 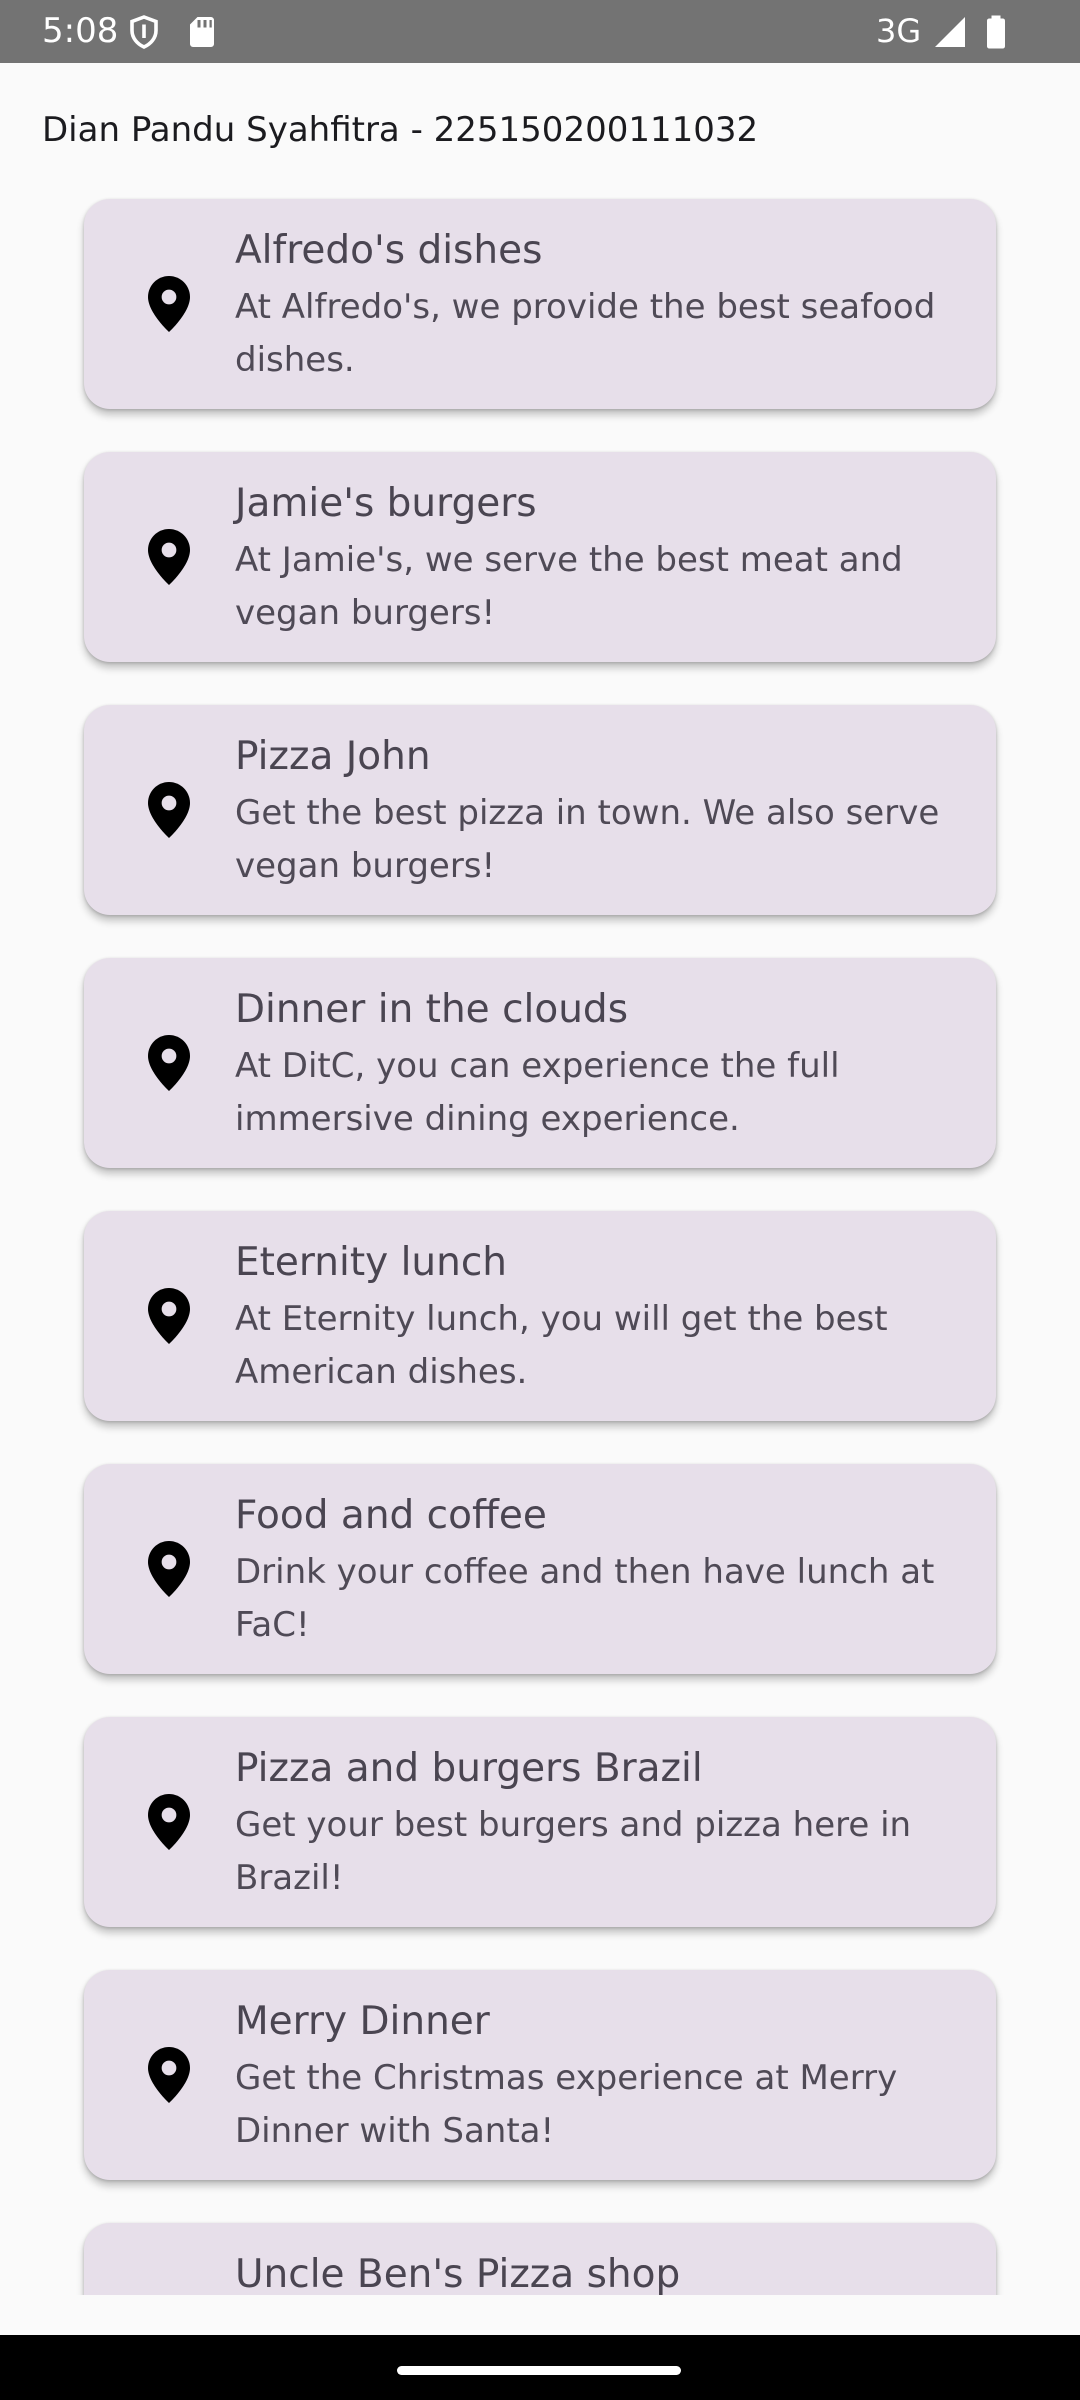 I want to click on restaurant-name: Alfredo's dishes, so click(x=389, y=250).